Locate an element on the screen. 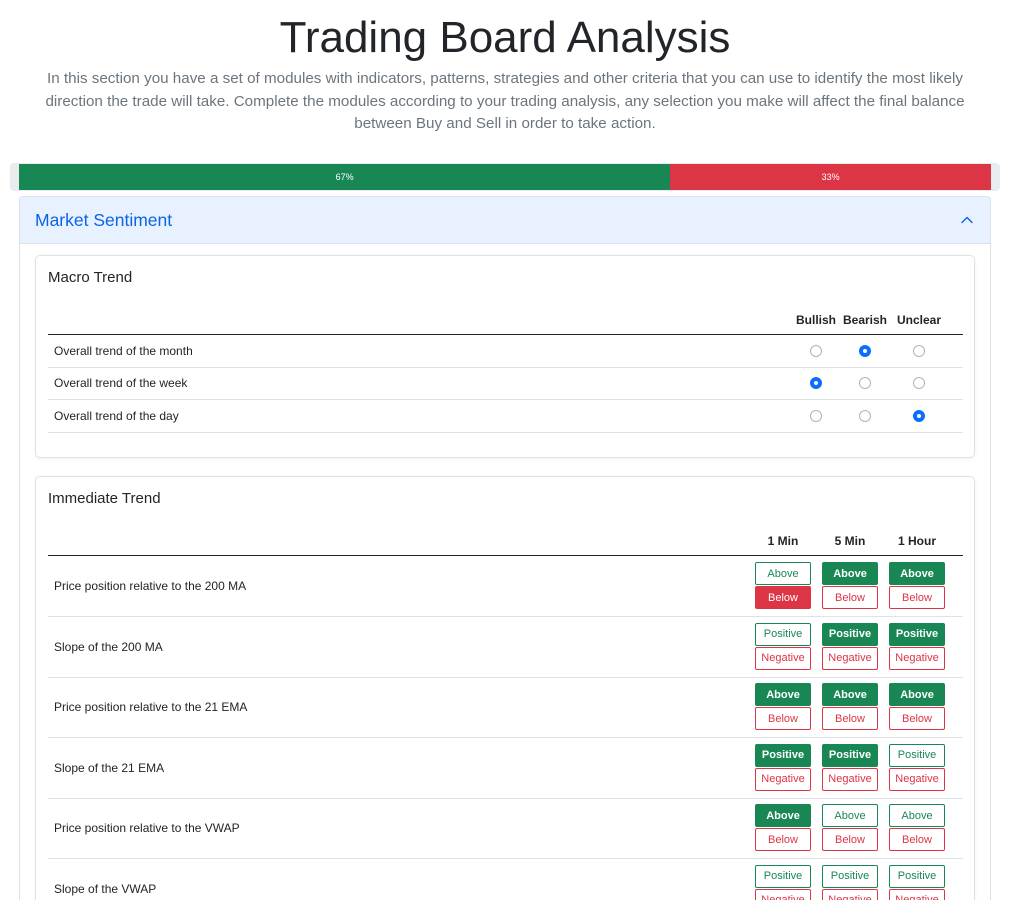 The height and width of the screenshot is (900, 1023). column-header-1-hour: 1 Hour is located at coordinates (916, 541).